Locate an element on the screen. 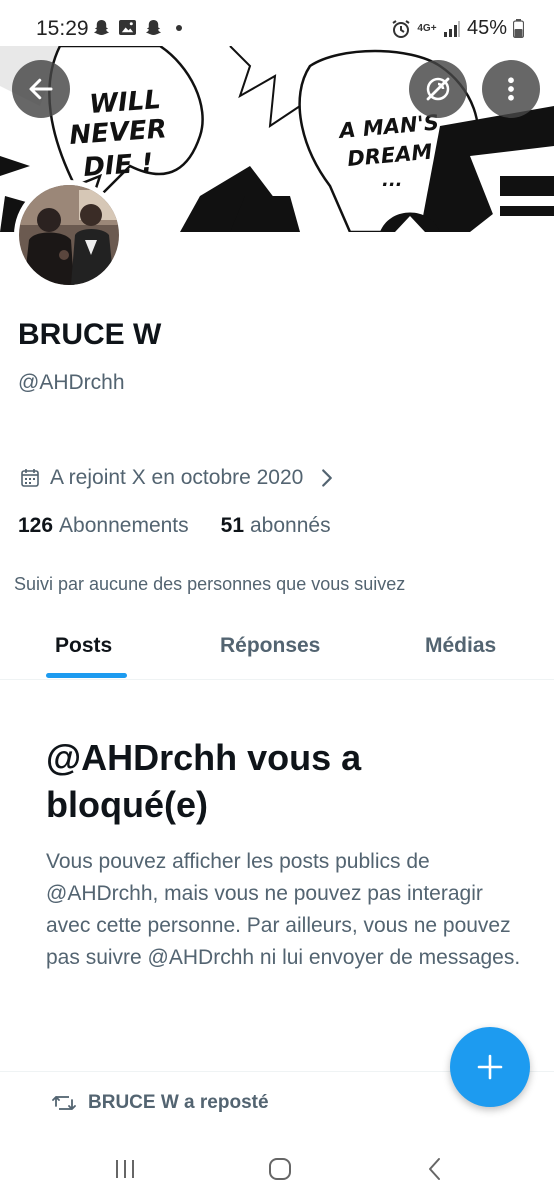 The image size is (554, 1200). recent-apps-button is located at coordinates (125, 1169).